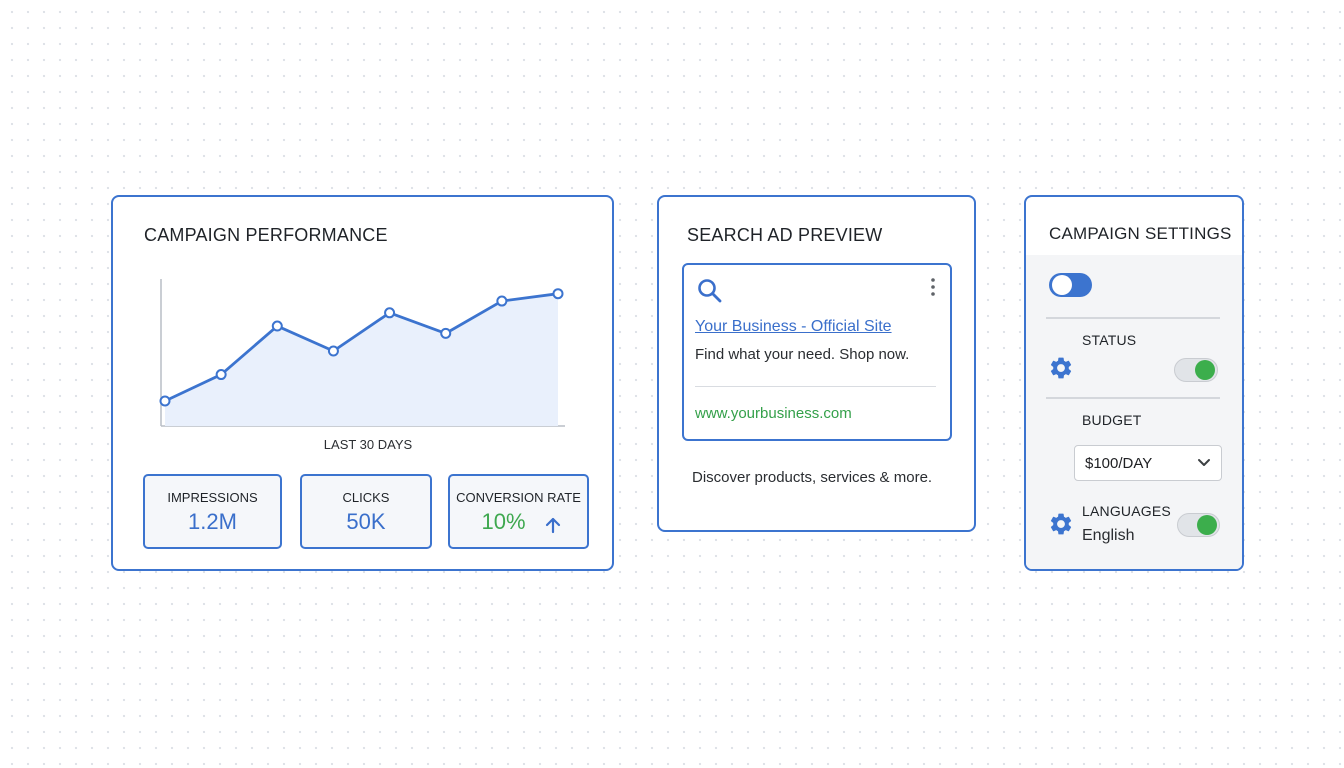  I want to click on campaign-master-toggle, so click(1070, 285).